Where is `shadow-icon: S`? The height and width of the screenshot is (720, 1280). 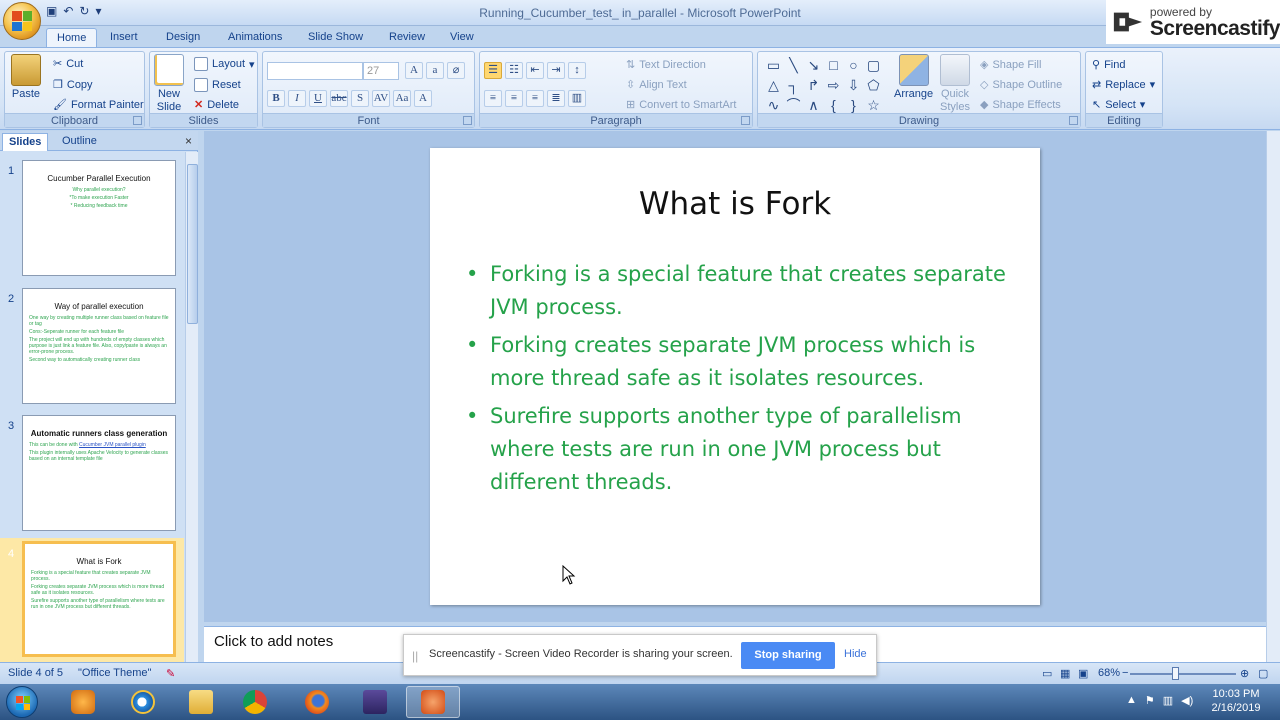
shadow-icon: S is located at coordinates (360, 98).